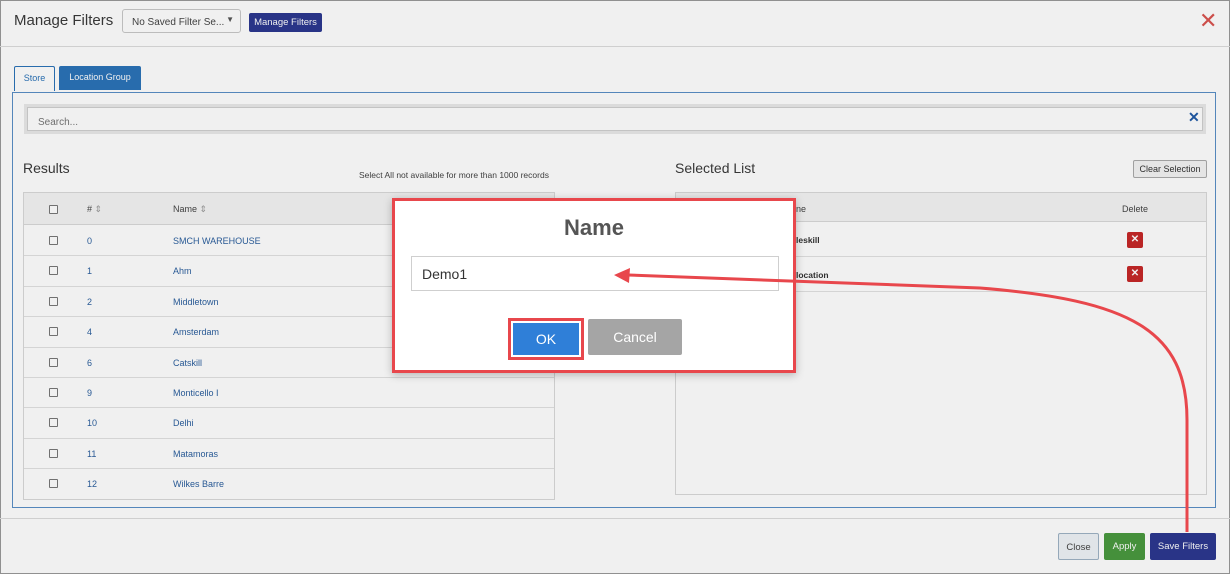  I want to click on column-header-number: # ⇕, so click(94, 209).